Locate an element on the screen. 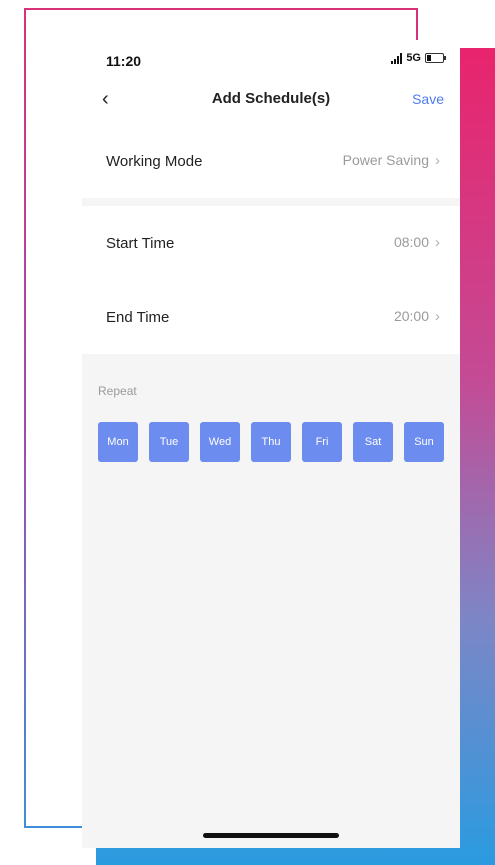  end-time-value-group: 20:00 › is located at coordinates (417, 317).